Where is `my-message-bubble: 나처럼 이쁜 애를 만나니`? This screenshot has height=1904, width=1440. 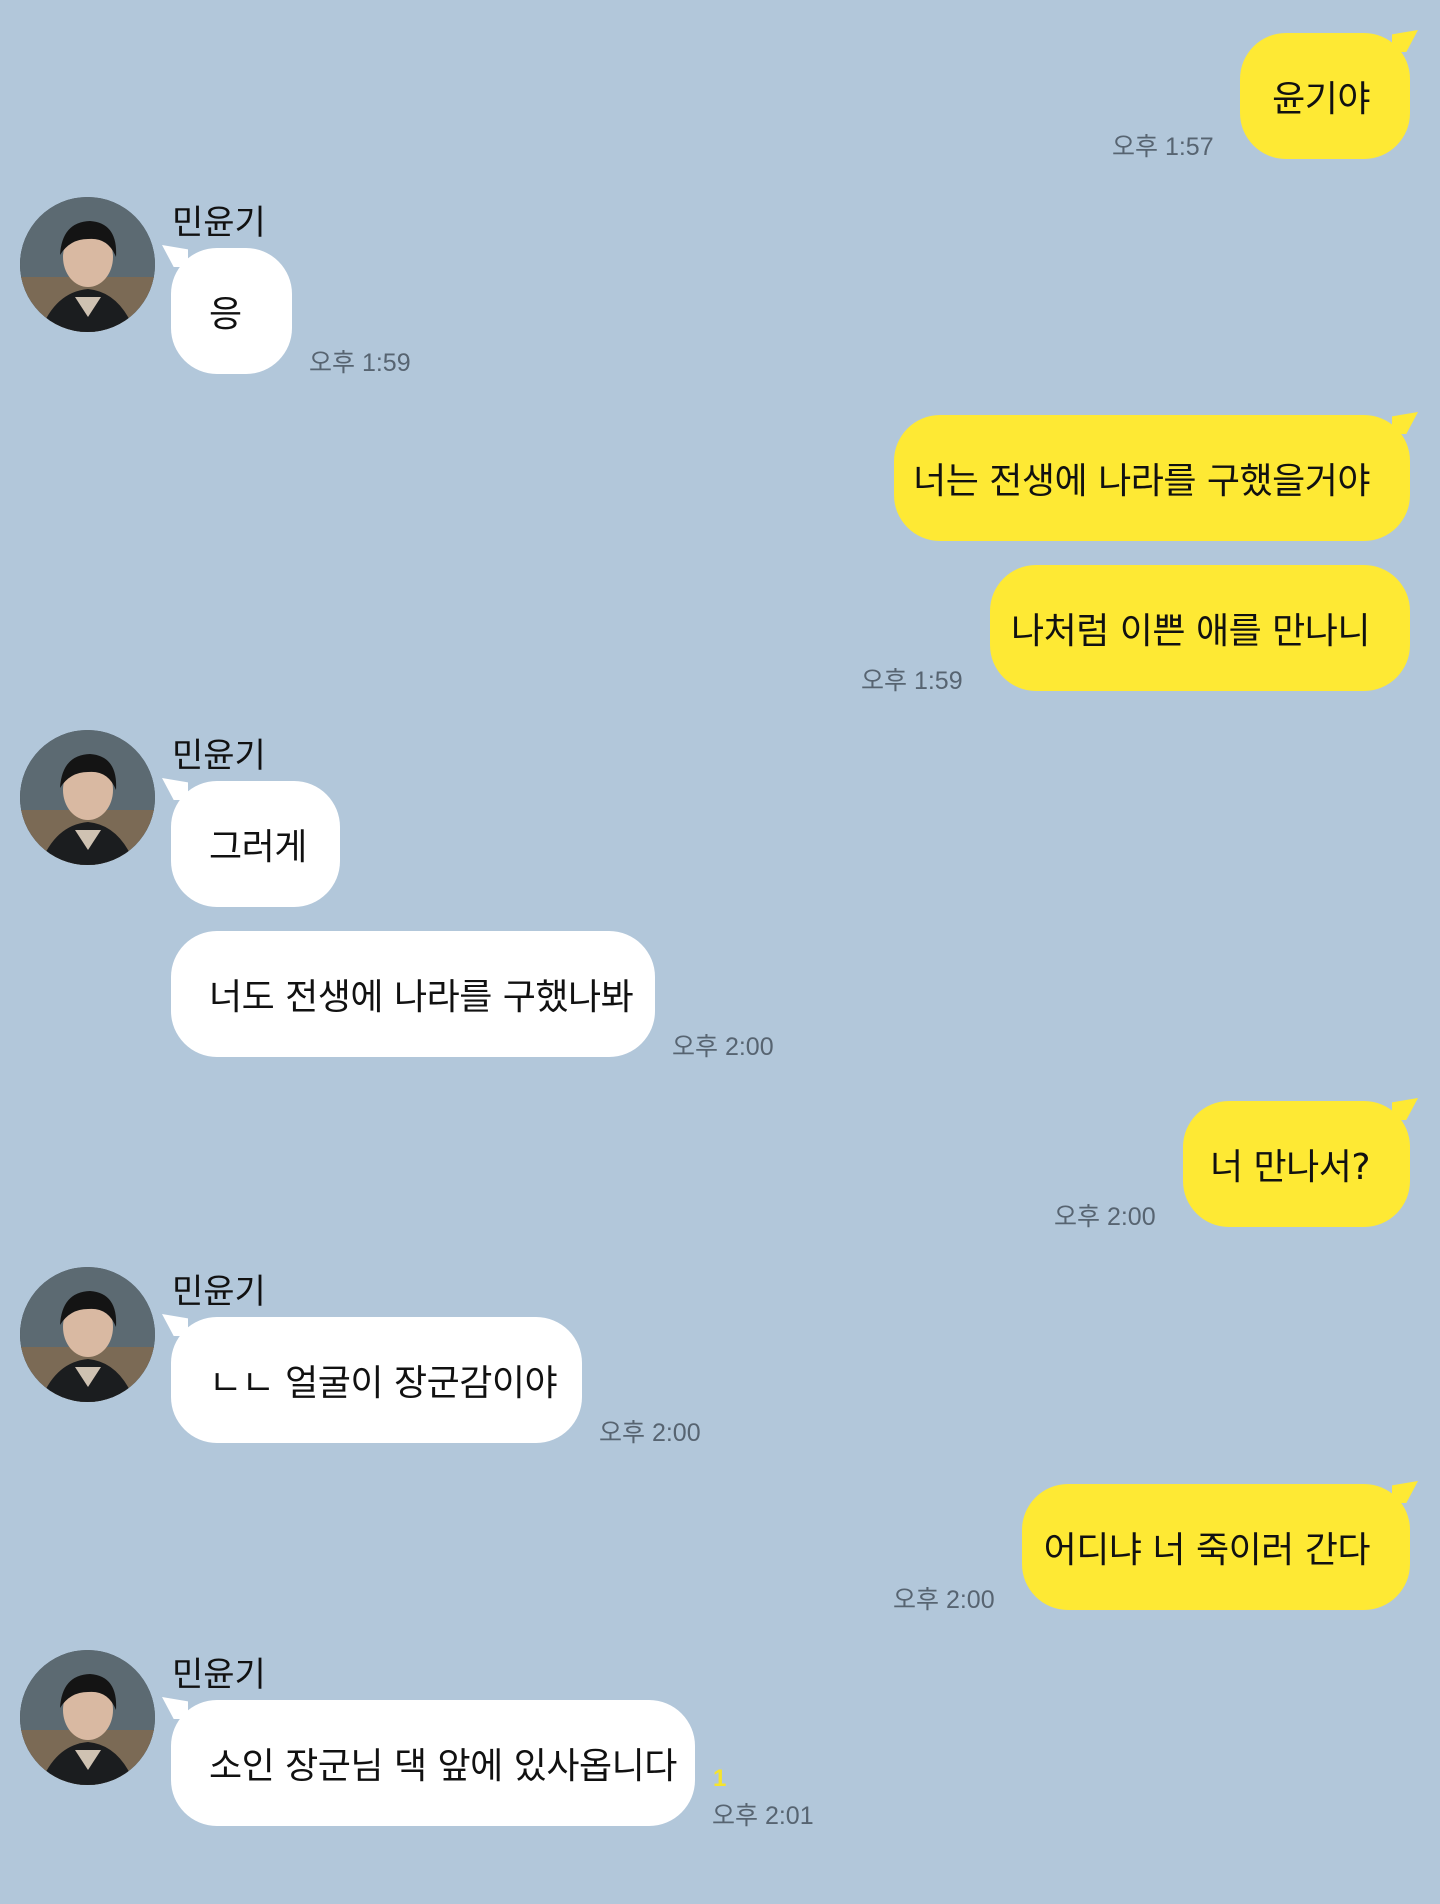
my-message-bubble: 나처럼 이쁜 애를 만나니 is located at coordinates (1200, 628).